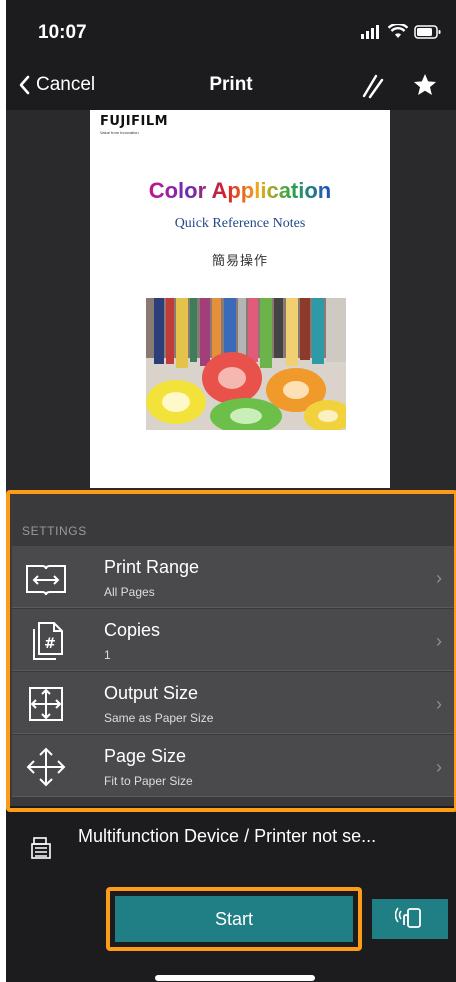 The image size is (456, 982). I want to click on start-button: Start, so click(234, 919).